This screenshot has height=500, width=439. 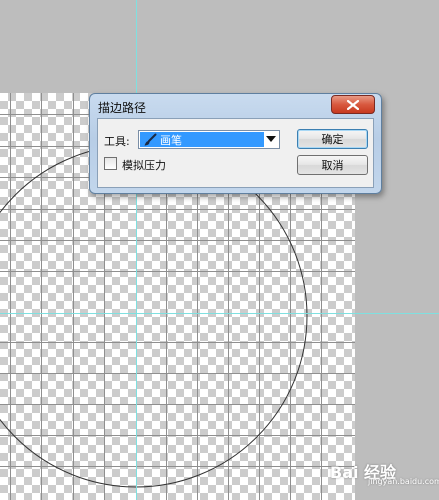 What do you see at coordinates (235, 153) in the screenshot?
I see `dialog-body: 工具: 画笔 模拟压力 确定 取消` at bounding box center [235, 153].